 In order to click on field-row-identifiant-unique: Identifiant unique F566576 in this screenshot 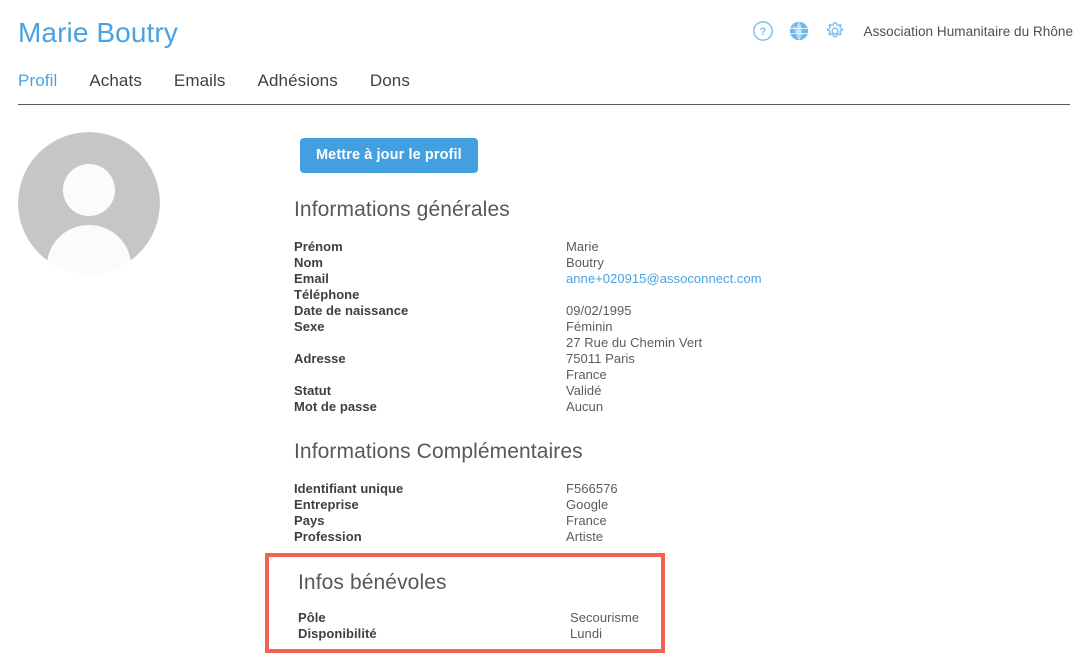, I will do `click(594, 489)`.